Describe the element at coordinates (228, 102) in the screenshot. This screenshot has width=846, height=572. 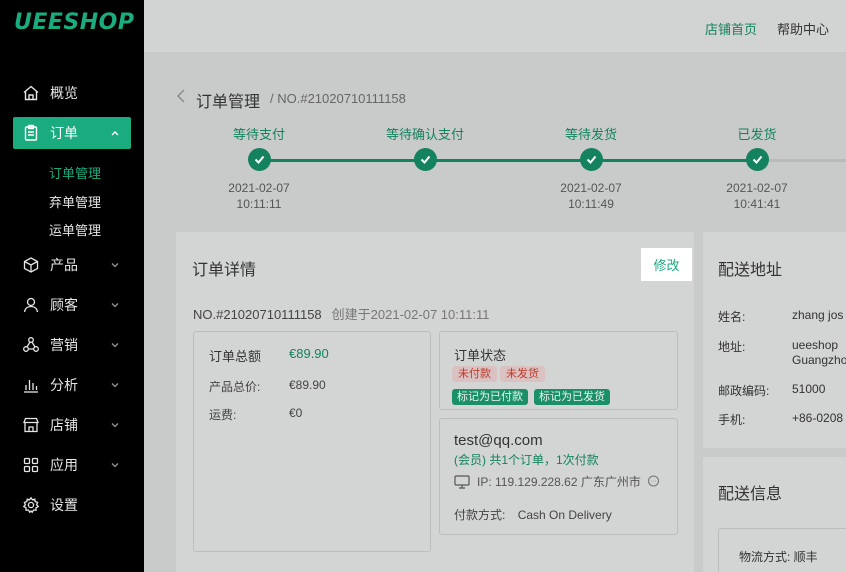
I see `page-title: 订单管理` at that location.